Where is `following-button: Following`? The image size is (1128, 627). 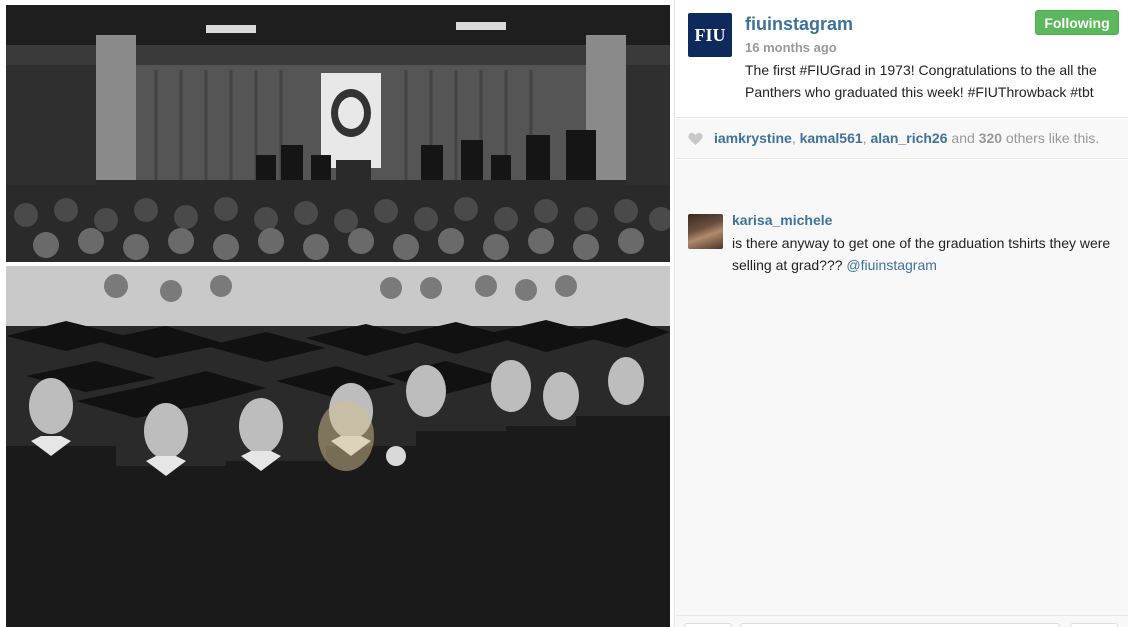 following-button: Following is located at coordinates (1077, 22).